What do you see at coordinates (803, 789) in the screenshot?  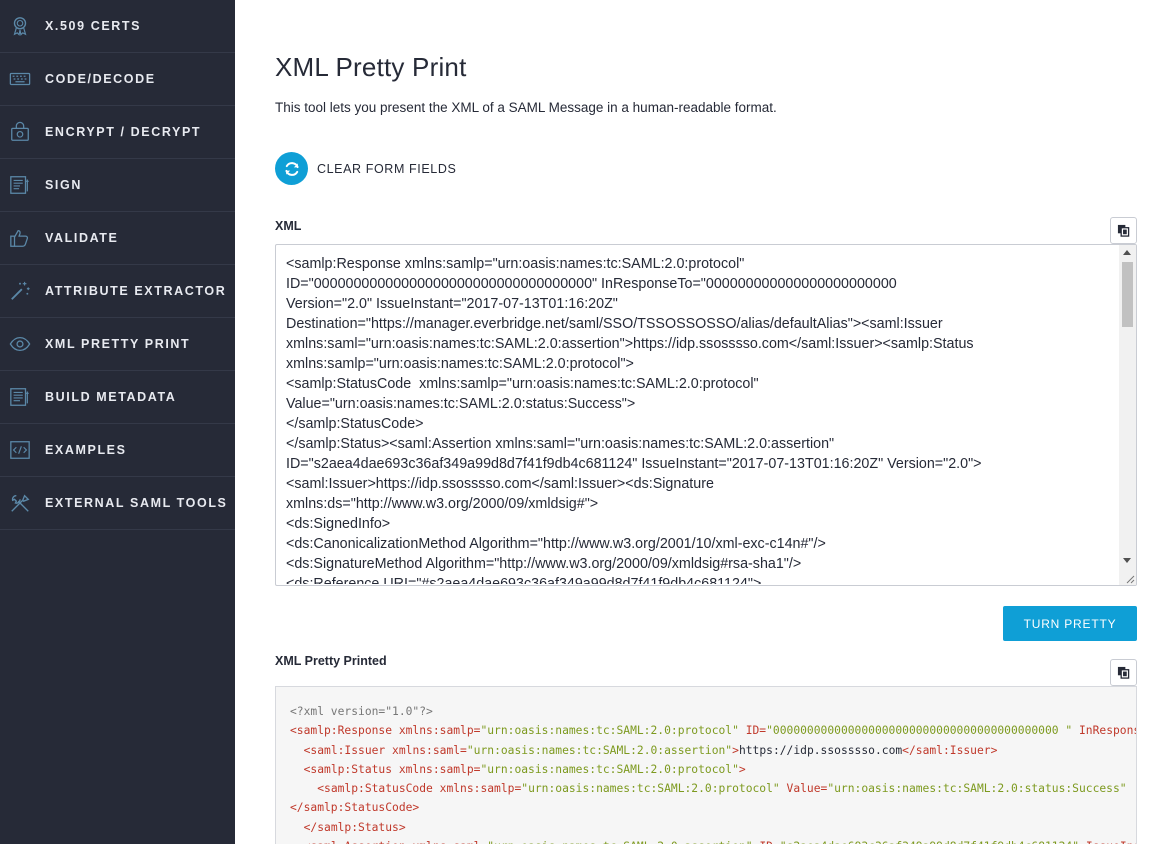 I see `xml-token: Value=` at bounding box center [803, 789].